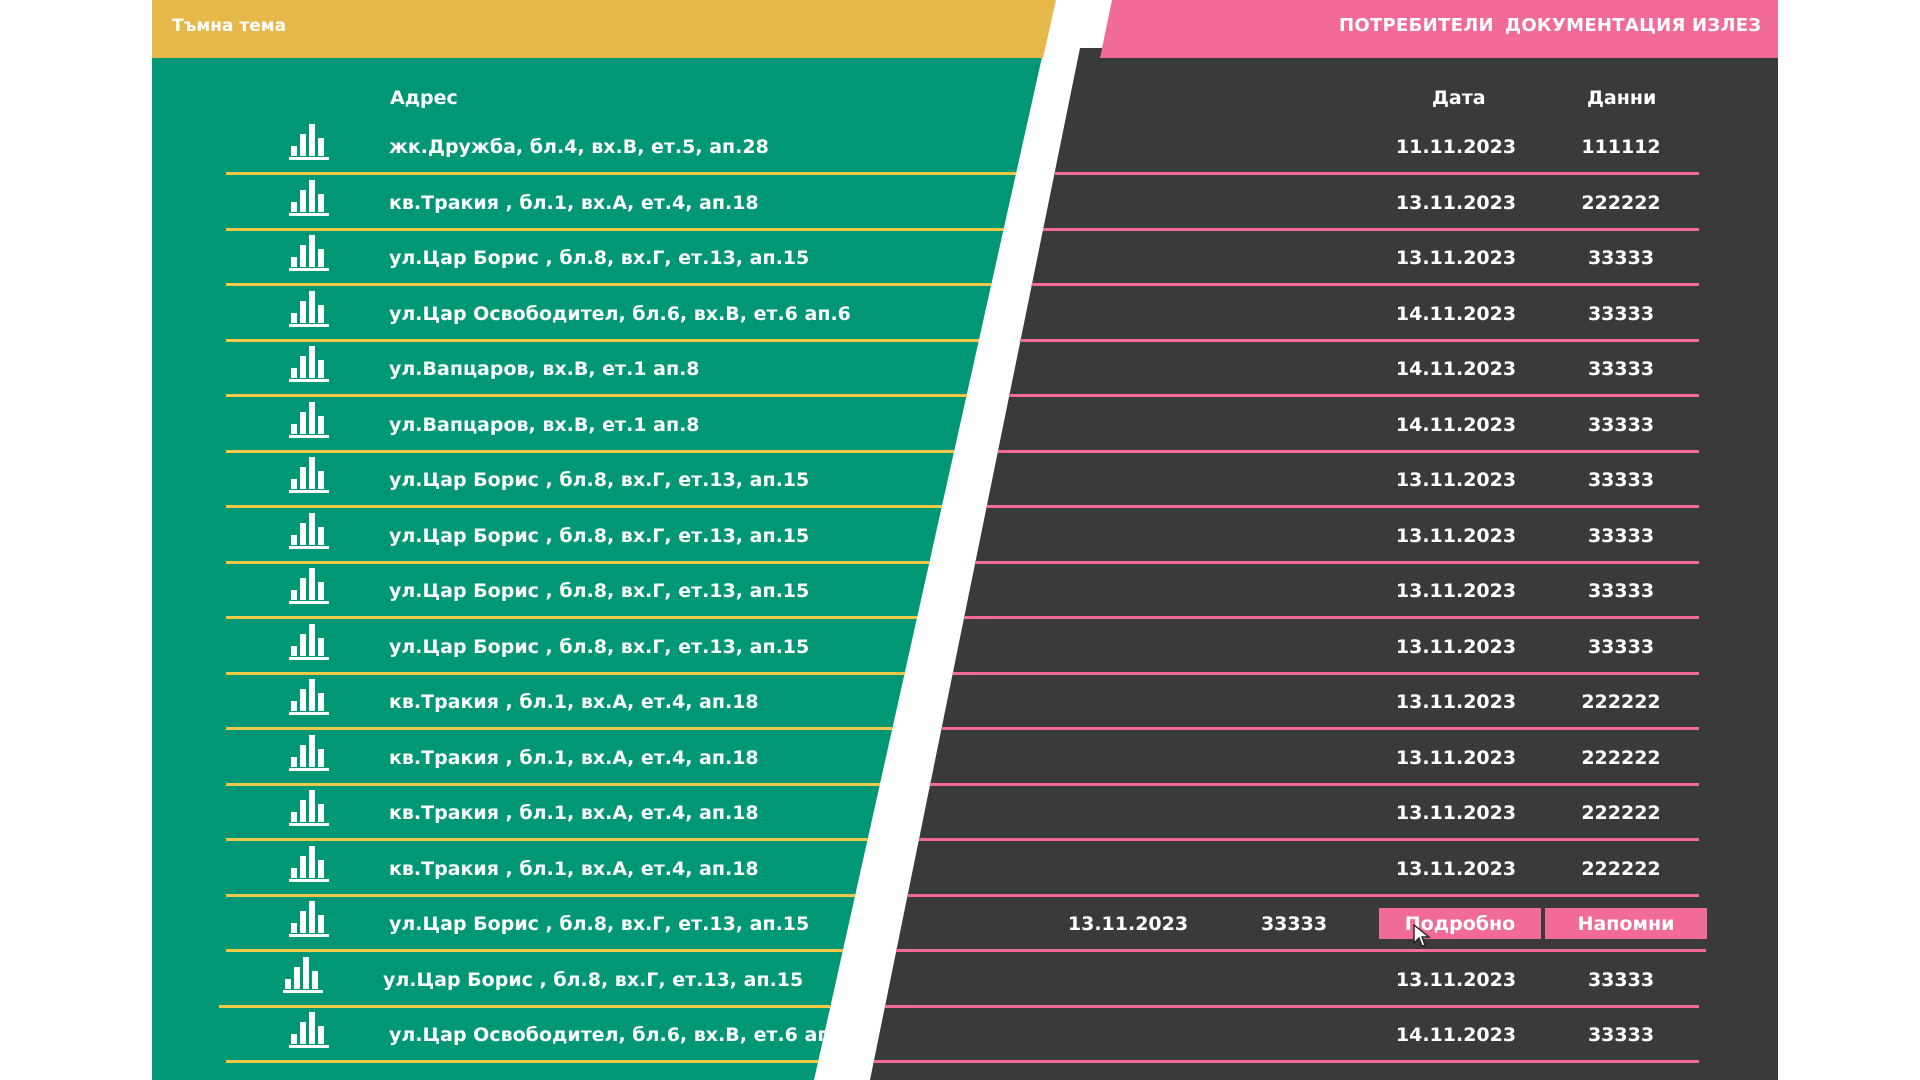 This screenshot has width=1920, height=1080. I want to click on dark-theme-toggle: Тъмна тема, so click(229, 26).